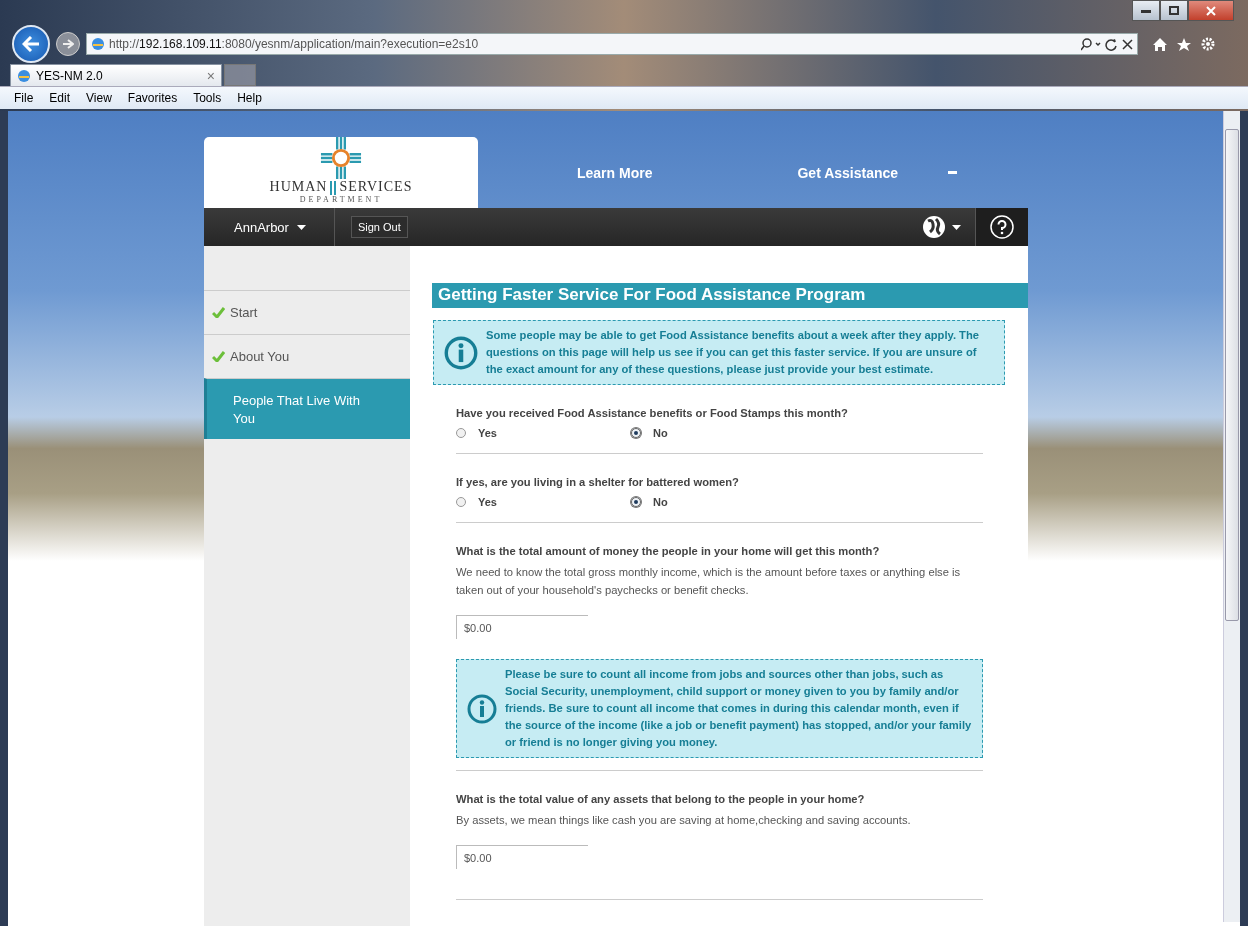  I want to click on globe-icon, so click(934, 227).